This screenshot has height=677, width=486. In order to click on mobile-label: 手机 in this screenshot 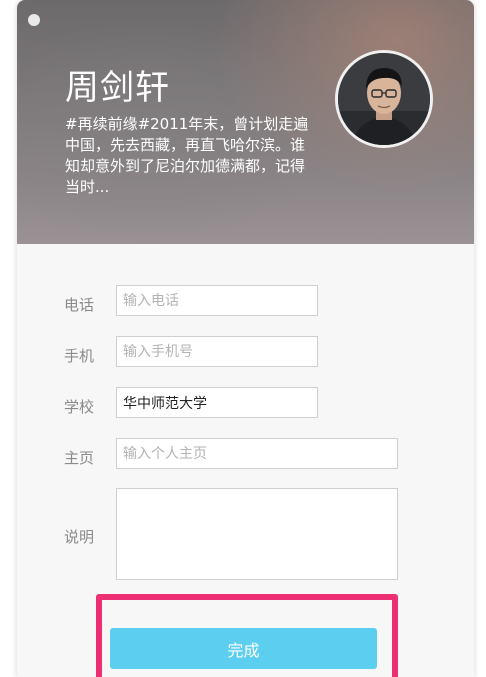, I will do `click(79, 356)`.